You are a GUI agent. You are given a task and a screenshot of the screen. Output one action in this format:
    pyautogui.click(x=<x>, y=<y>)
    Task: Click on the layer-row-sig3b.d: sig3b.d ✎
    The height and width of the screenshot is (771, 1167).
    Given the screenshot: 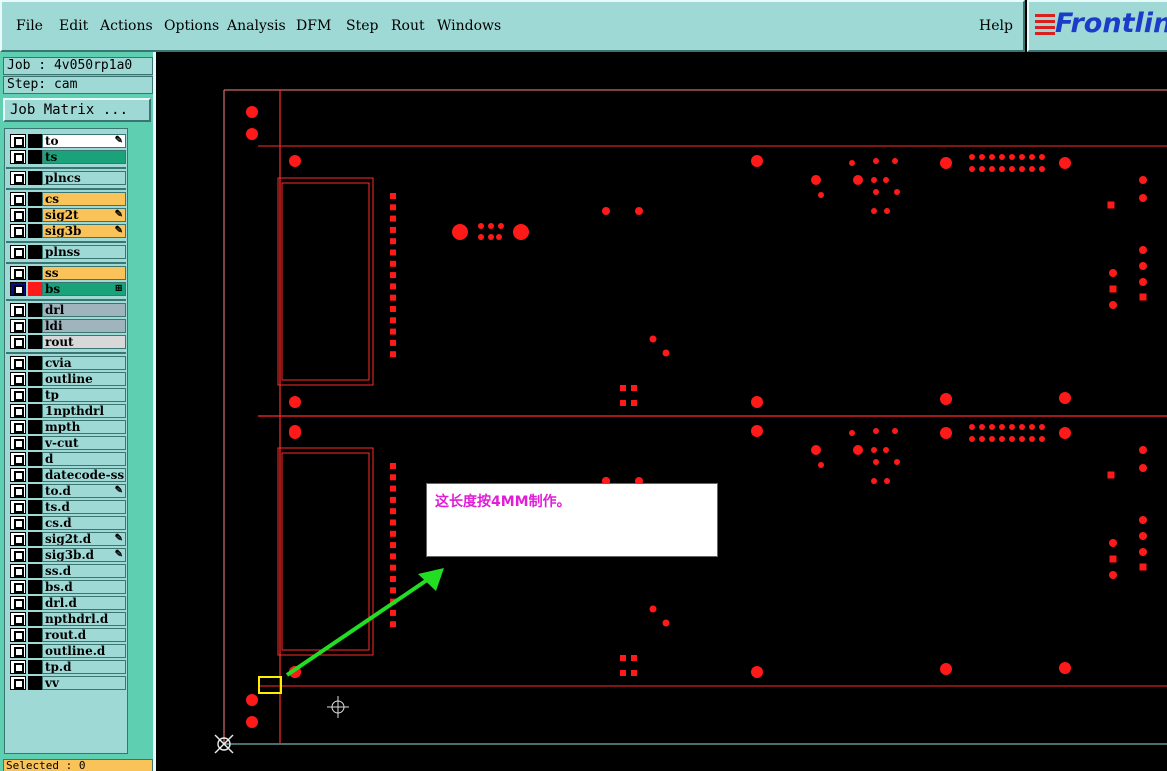 What is the action you would take?
    pyautogui.click(x=67, y=555)
    